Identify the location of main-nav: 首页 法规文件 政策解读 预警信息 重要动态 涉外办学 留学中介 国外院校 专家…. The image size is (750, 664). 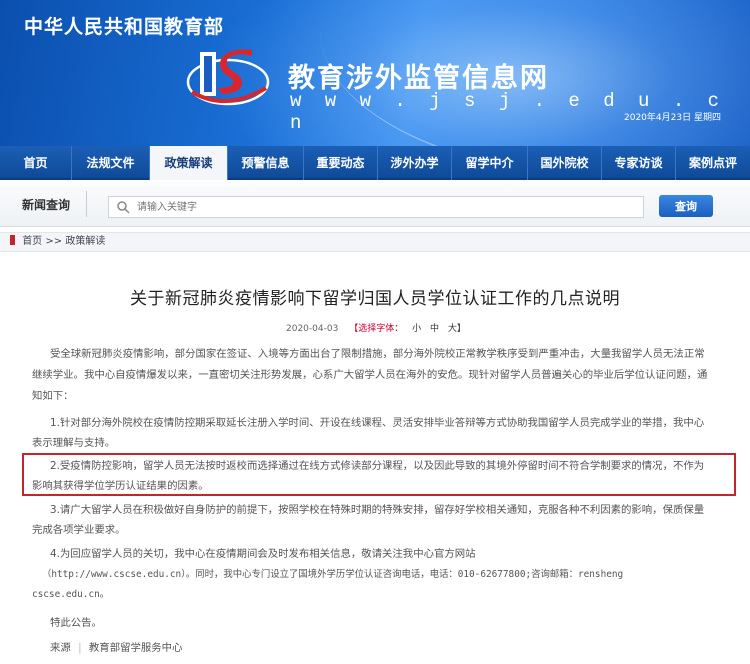
(375, 163).